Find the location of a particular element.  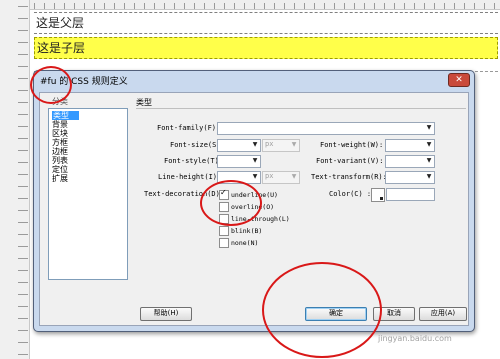

blink-label: blink(B) is located at coordinates (247, 231).